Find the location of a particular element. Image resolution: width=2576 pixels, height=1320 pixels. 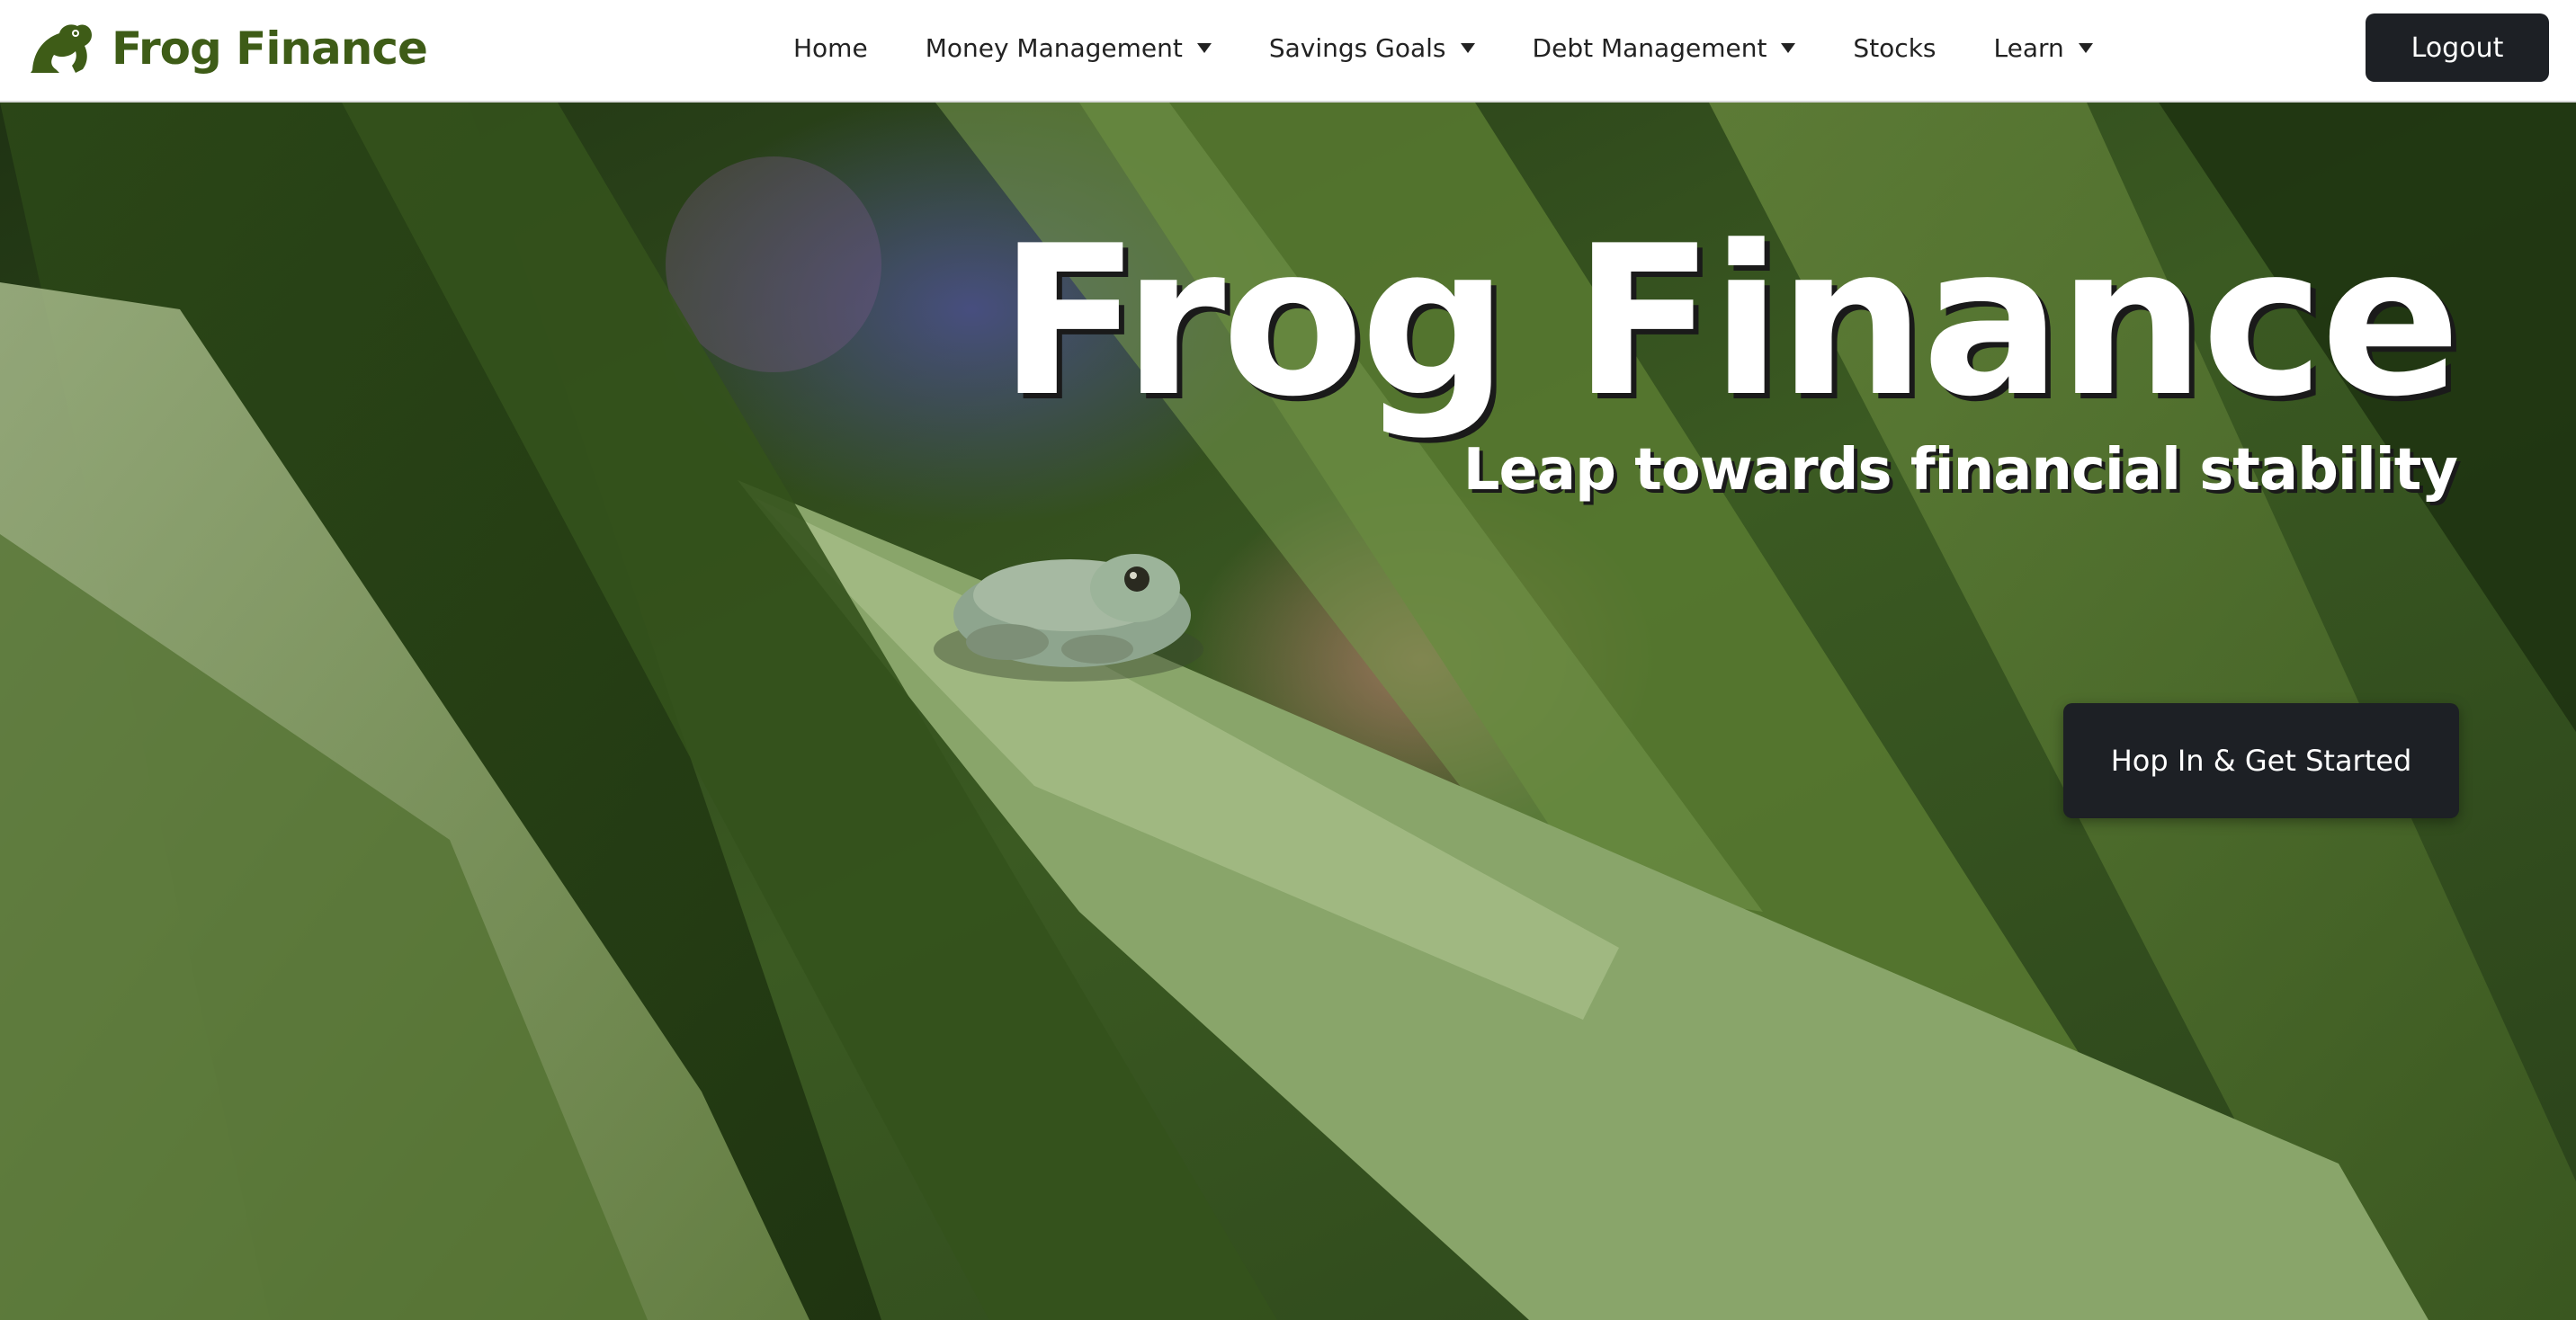

hero-subtitle: Leap towards financial stability is located at coordinates (1960, 470).